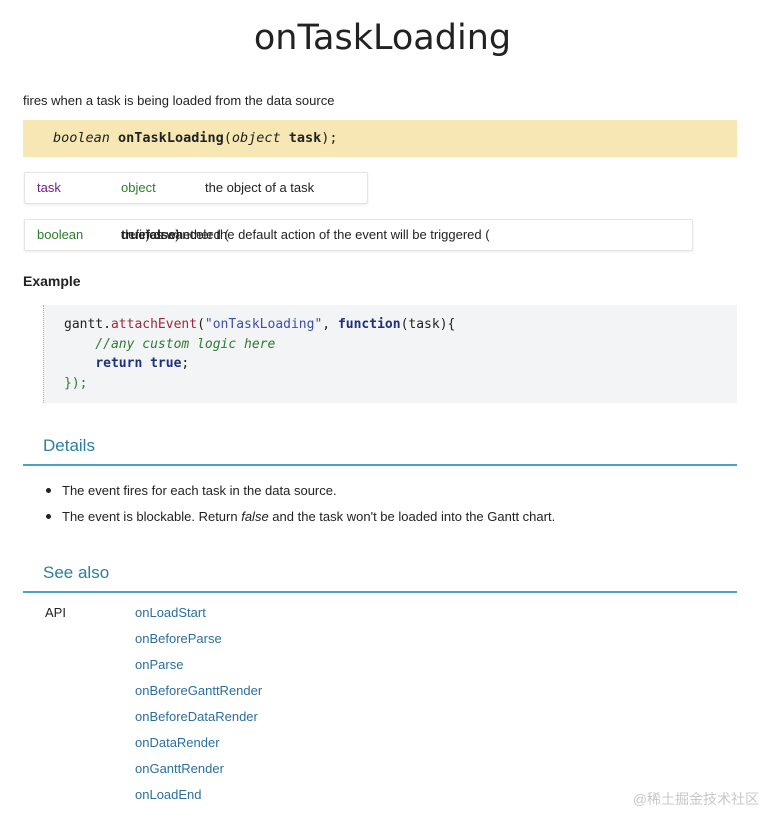 Image resolution: width=765 pixels, height=813 pixels. I want to click on method-signature: boolean onTaskLoading(object task);, so click(380, 138).